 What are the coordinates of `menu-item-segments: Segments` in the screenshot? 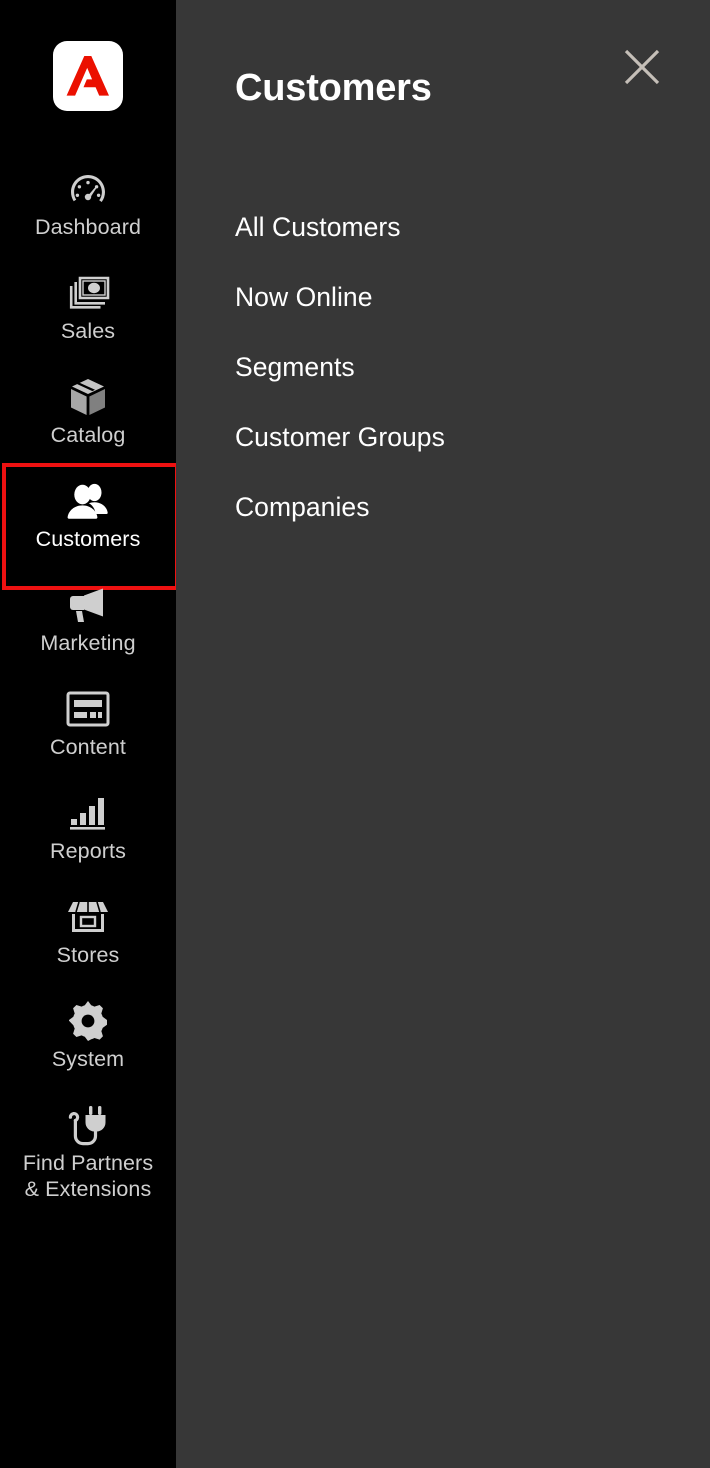 It's located at (443, 367).